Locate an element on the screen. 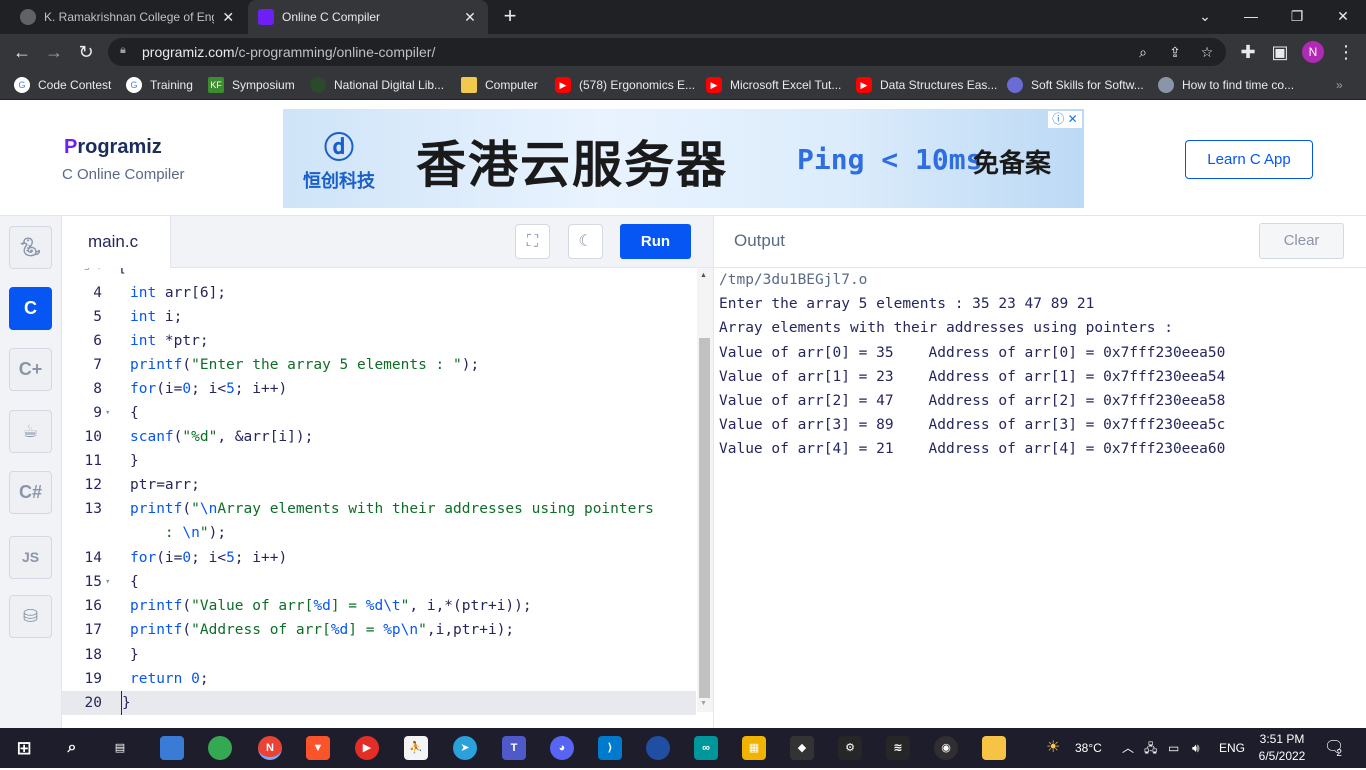 This screenshot has width=1366, height=770. zoom-icon: ⌕ is located at coordinates (1143, 52).